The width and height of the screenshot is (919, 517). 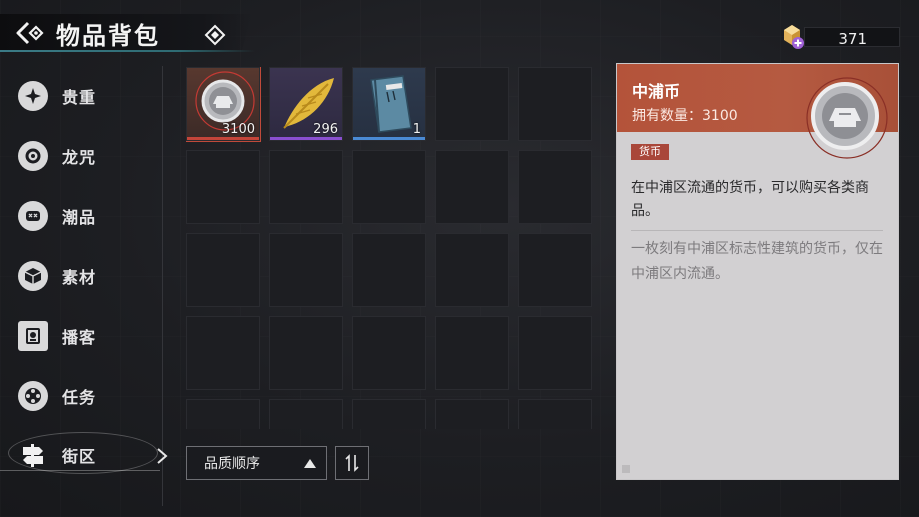 What do you see at coordinates (757, 230) in the screenshot?
I see `detail-separator` at bounding box center [757, 230].